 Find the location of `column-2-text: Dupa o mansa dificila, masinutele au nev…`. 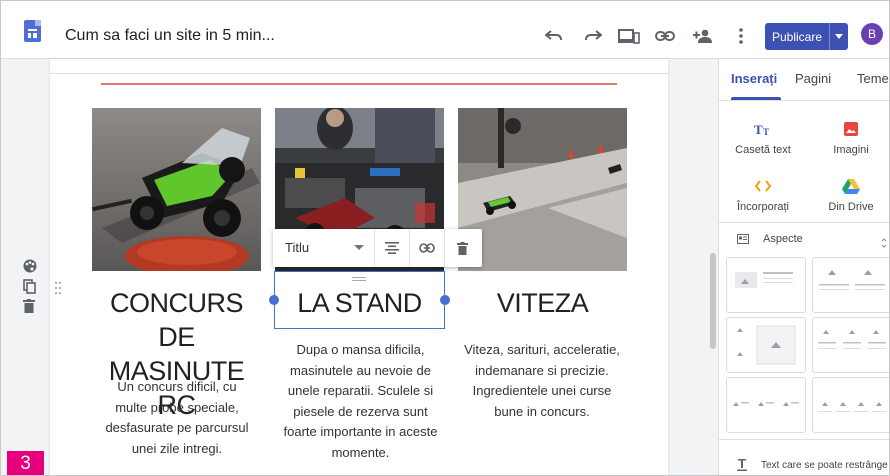

column-2-text: Dupa o mansa dificila, masinutele au nev… is located at coordinates (360, 401).